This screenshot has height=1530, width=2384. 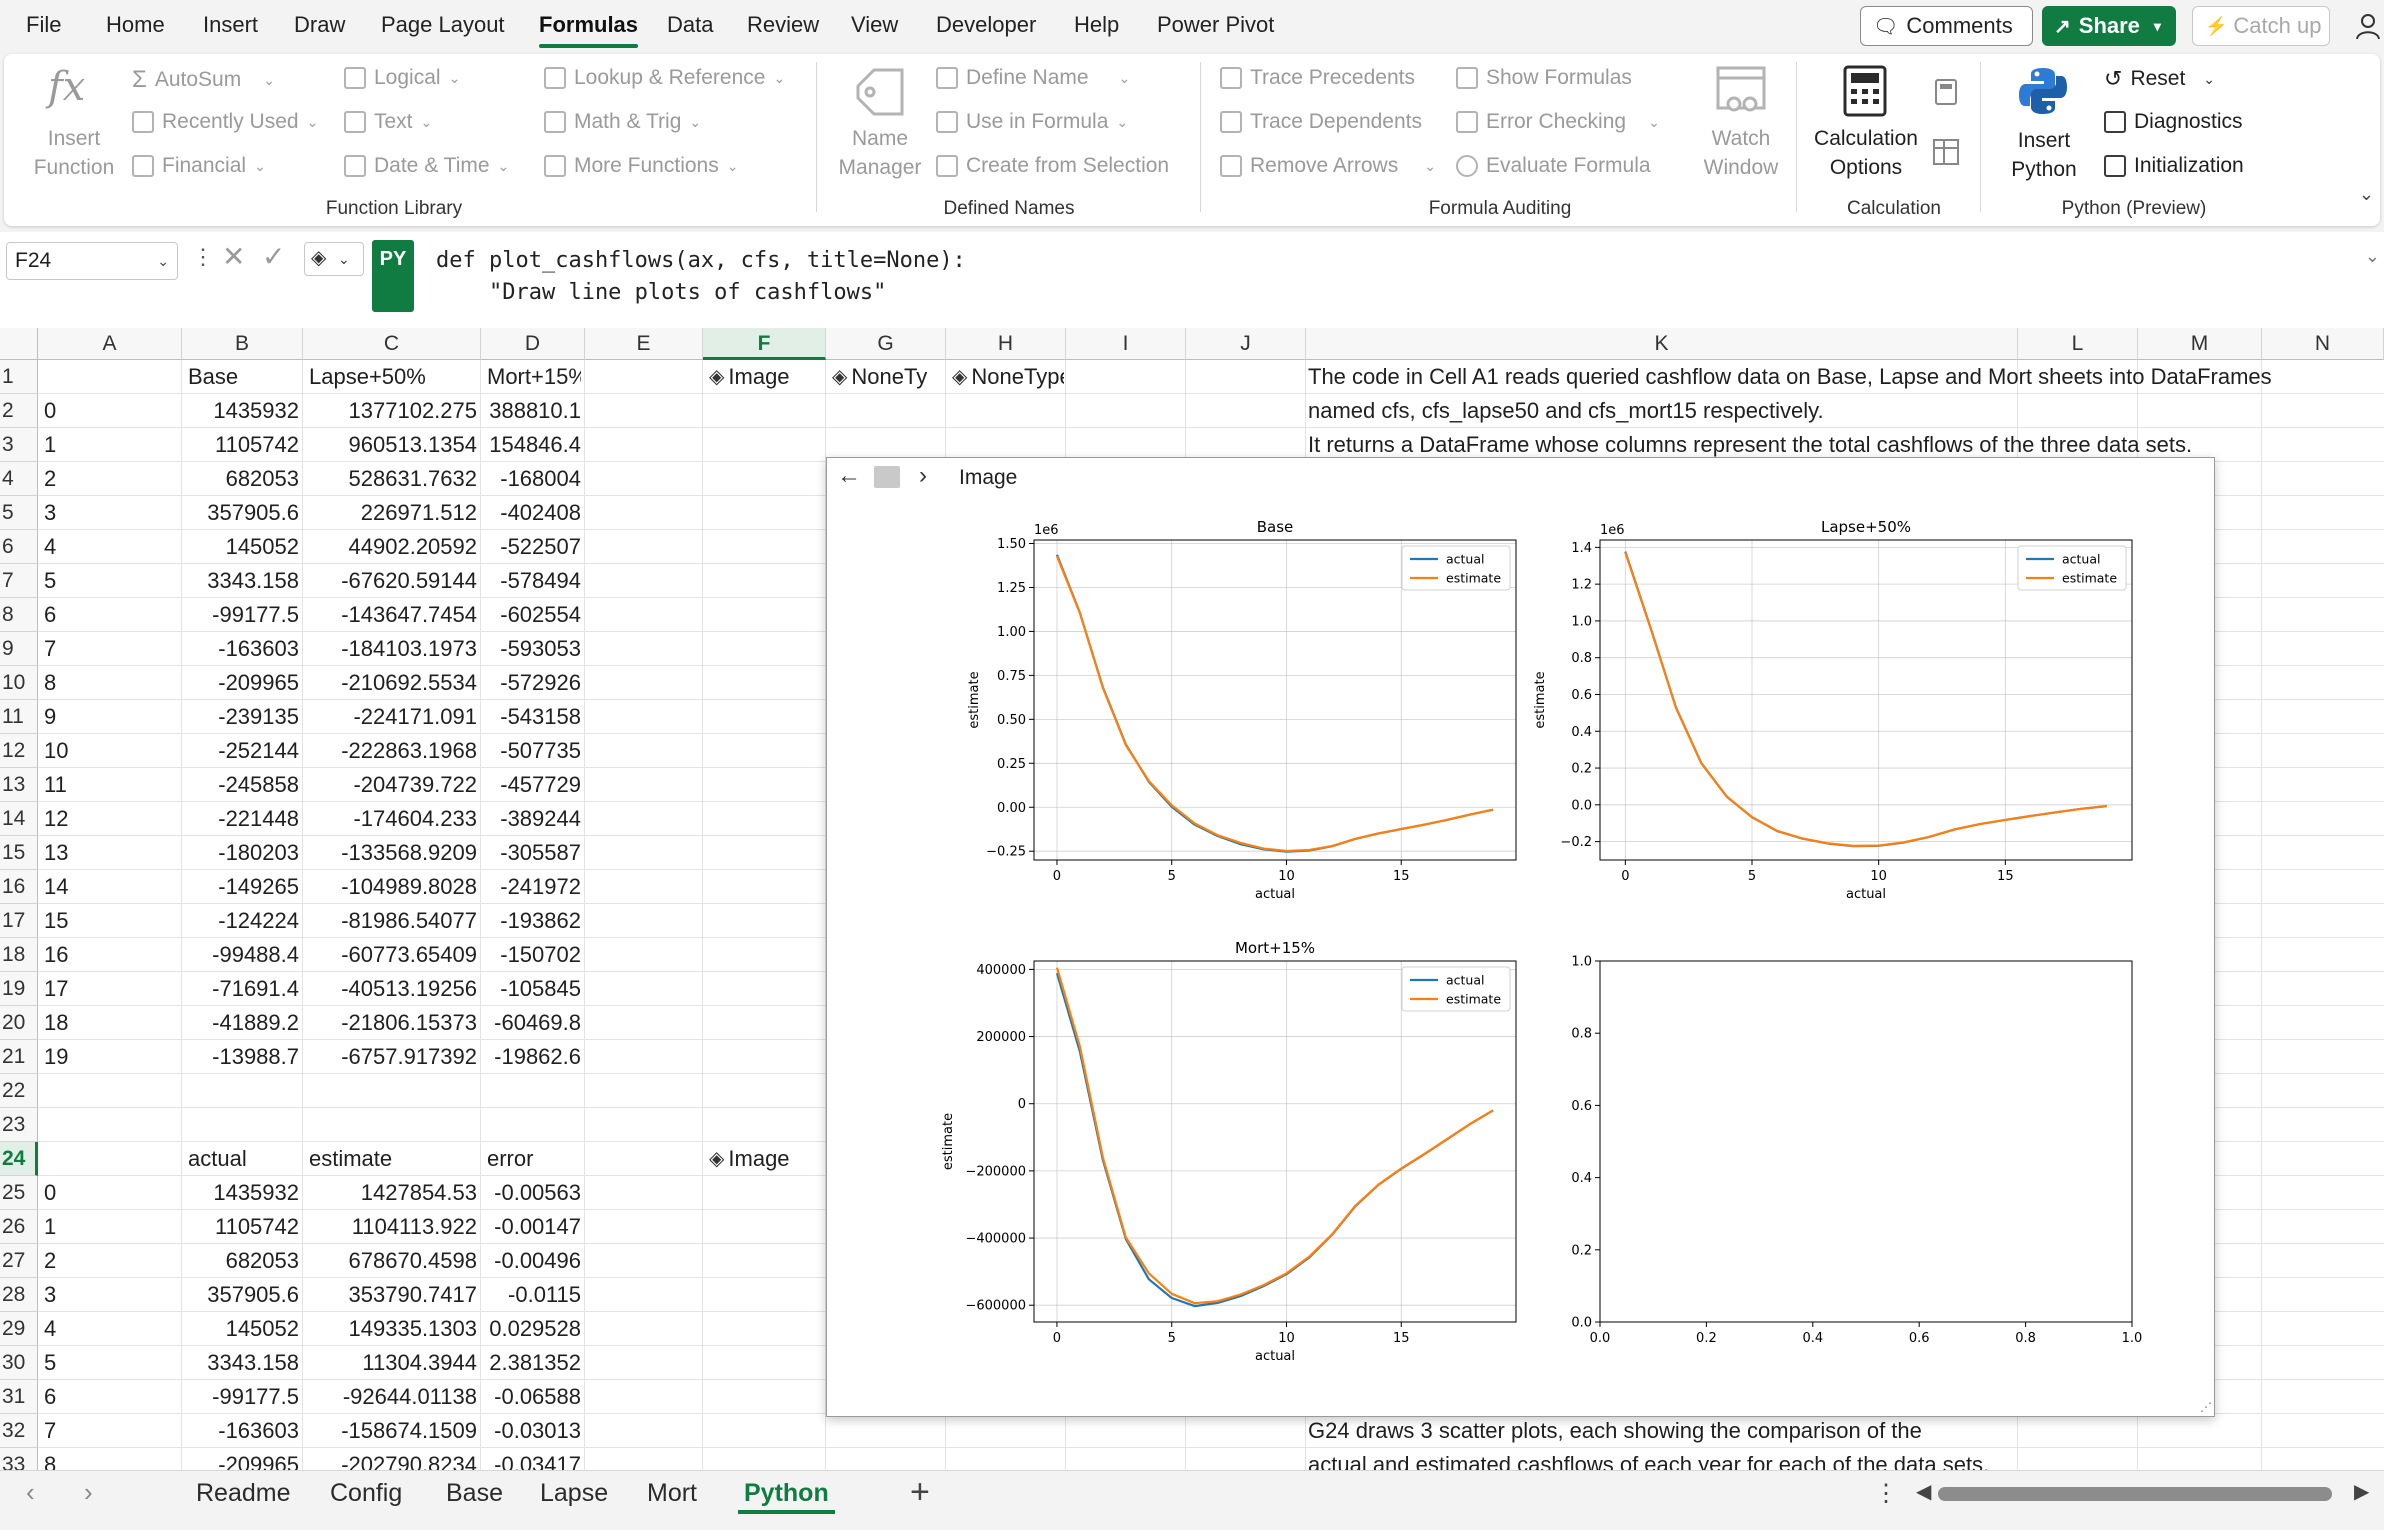 What do you see at coordinates (886, 377) in the screenshot?
I see `python-cell-g1: ◈ NoneTy` at bounding box center [886, 377].